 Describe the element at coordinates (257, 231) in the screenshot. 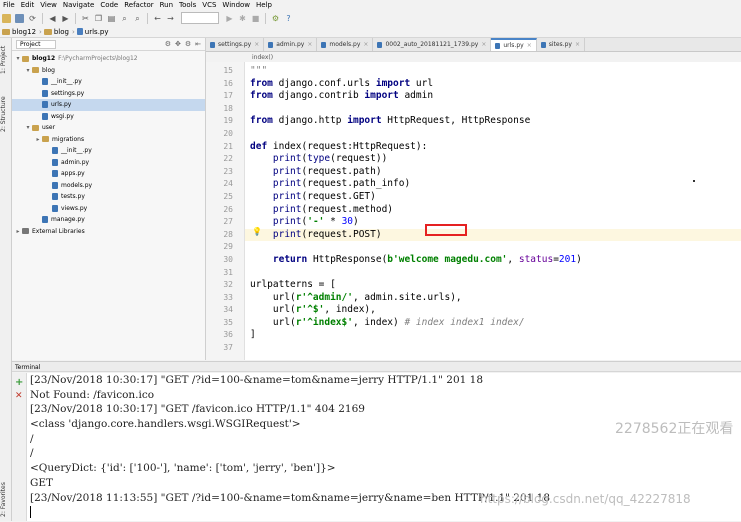

I see `lightbulb-icon: 💡` at that location.